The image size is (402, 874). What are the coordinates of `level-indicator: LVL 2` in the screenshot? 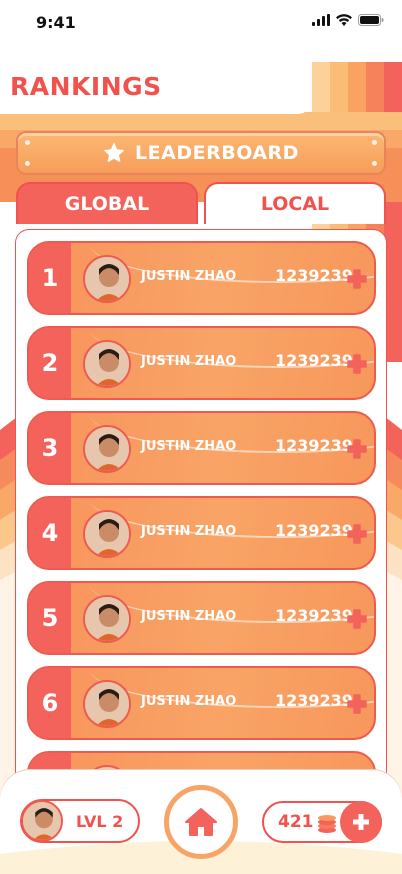 It's located at (80, 821).